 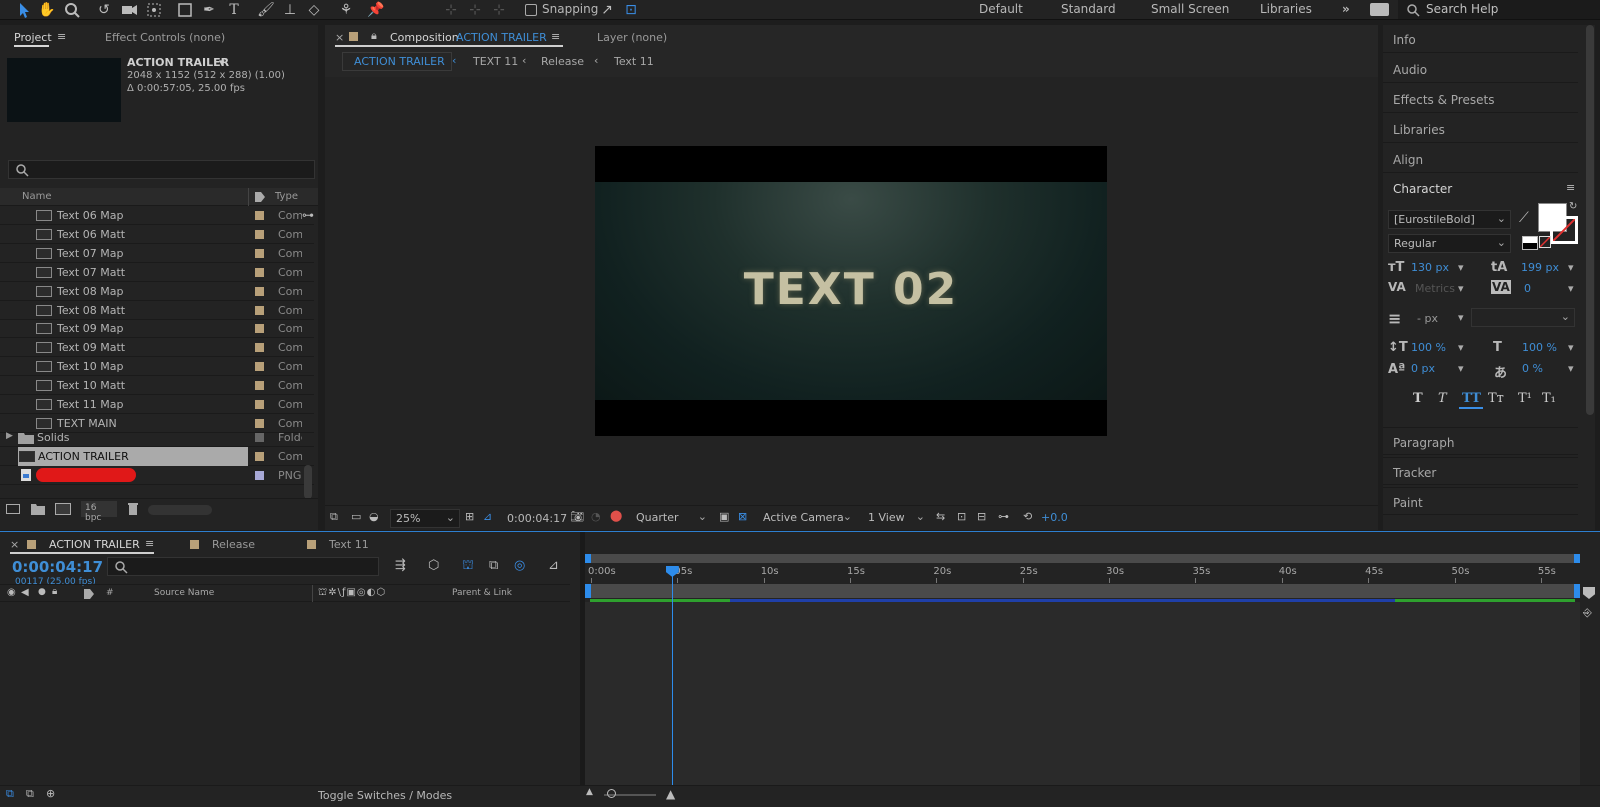 What do you see at coordinates (807, 518) in the screenshot?
I see `camera-dropdown: Active Camera ⌄` at bounding box center [807, 518].